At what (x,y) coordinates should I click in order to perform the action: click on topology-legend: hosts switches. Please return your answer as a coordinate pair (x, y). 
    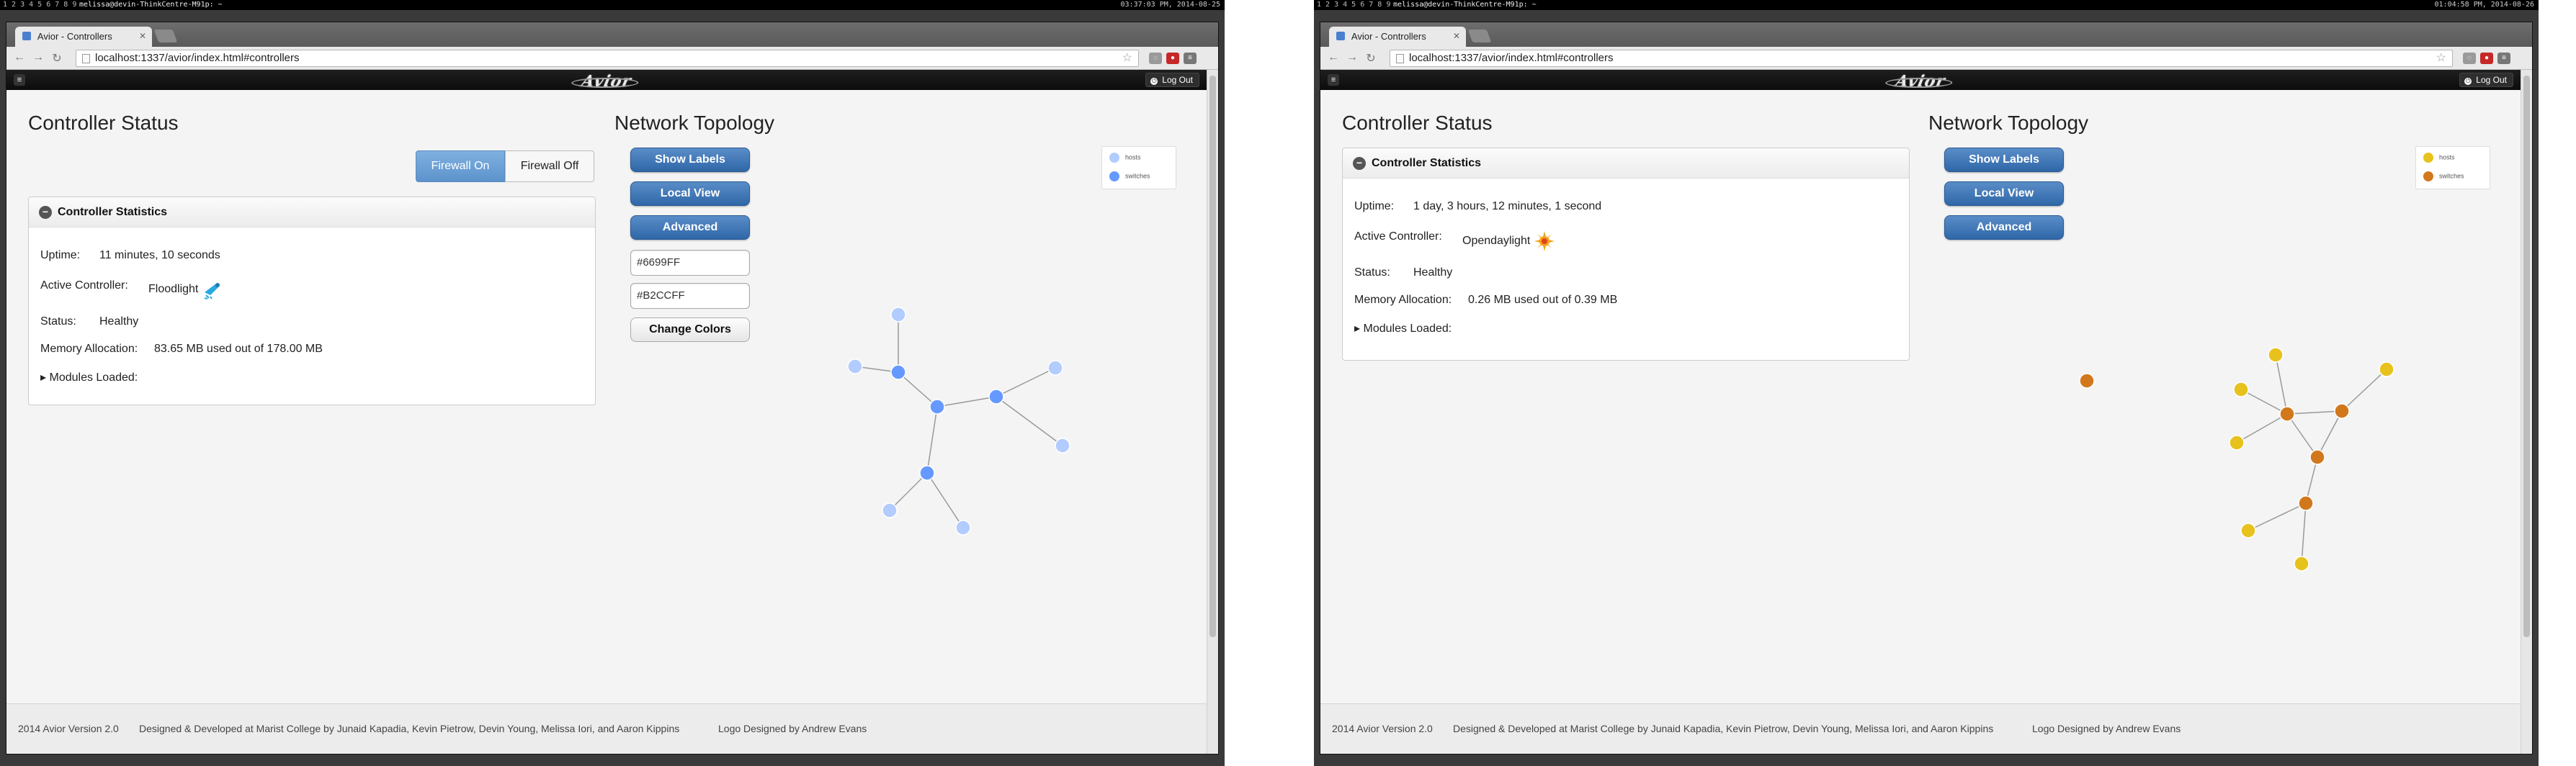
    Looking at the image, I should click on (1138, 168).